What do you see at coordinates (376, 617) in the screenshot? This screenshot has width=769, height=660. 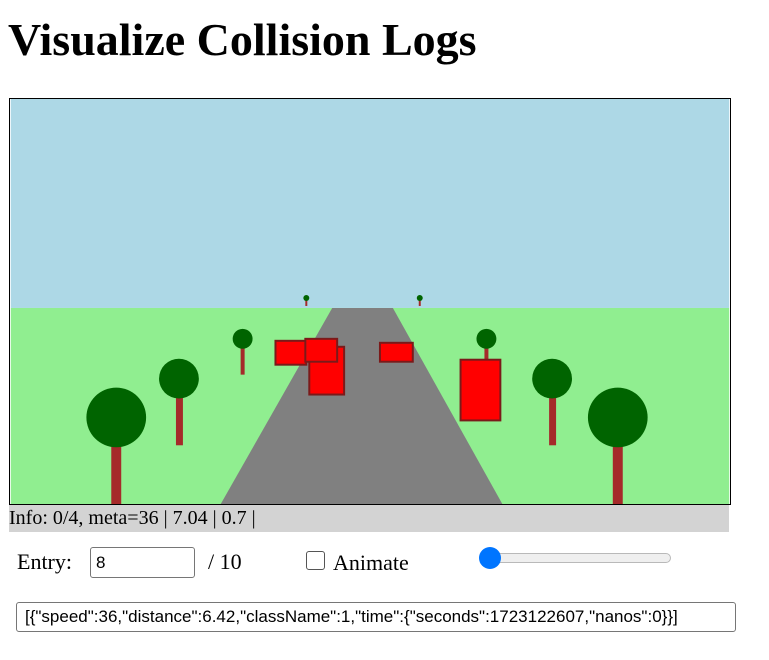 I see `json-log-field` at bounding box center [376, 617].